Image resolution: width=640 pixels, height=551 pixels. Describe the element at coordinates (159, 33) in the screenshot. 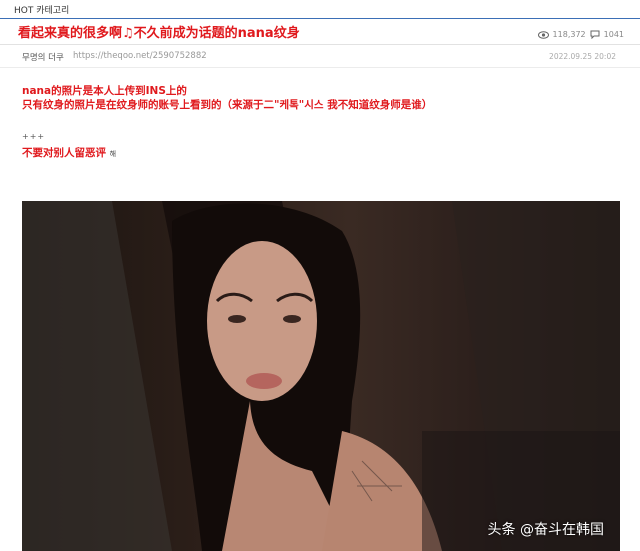

I see `post-title: 看起来真的很多啊♫不久前成为话题的nana纹身` at that location.